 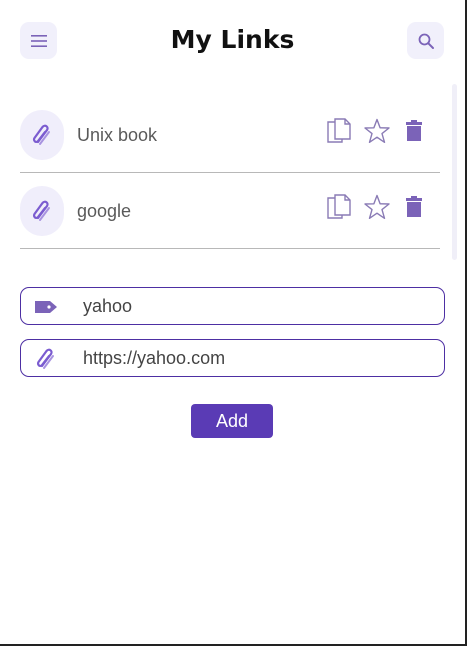 I want to click on link-url-field, so click(x=232, y=358).